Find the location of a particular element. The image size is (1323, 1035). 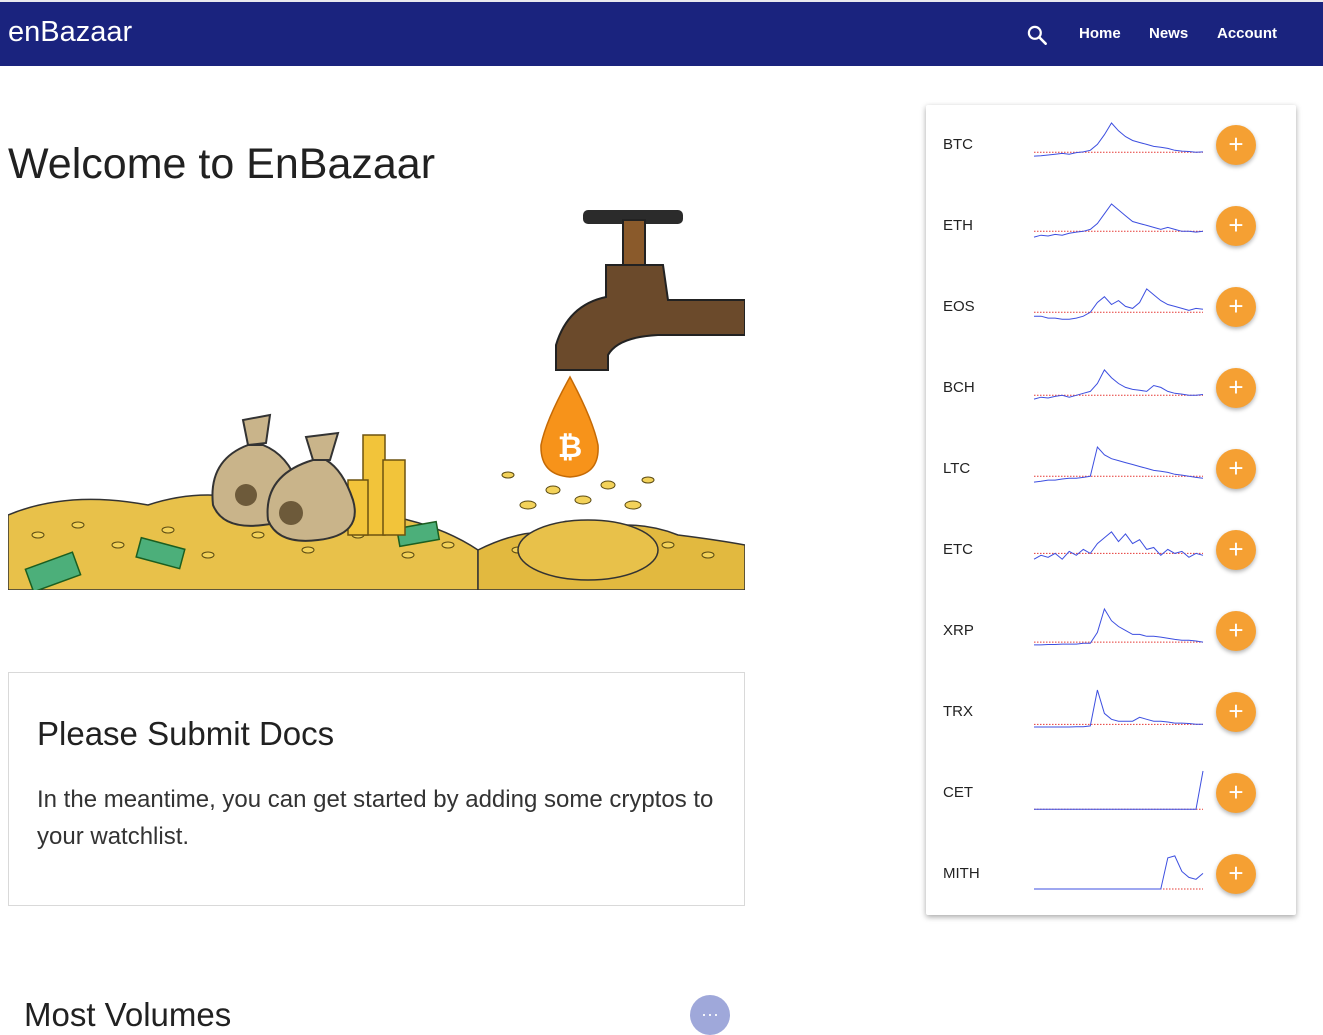

coin-pile is located at coordinates (588, 550).